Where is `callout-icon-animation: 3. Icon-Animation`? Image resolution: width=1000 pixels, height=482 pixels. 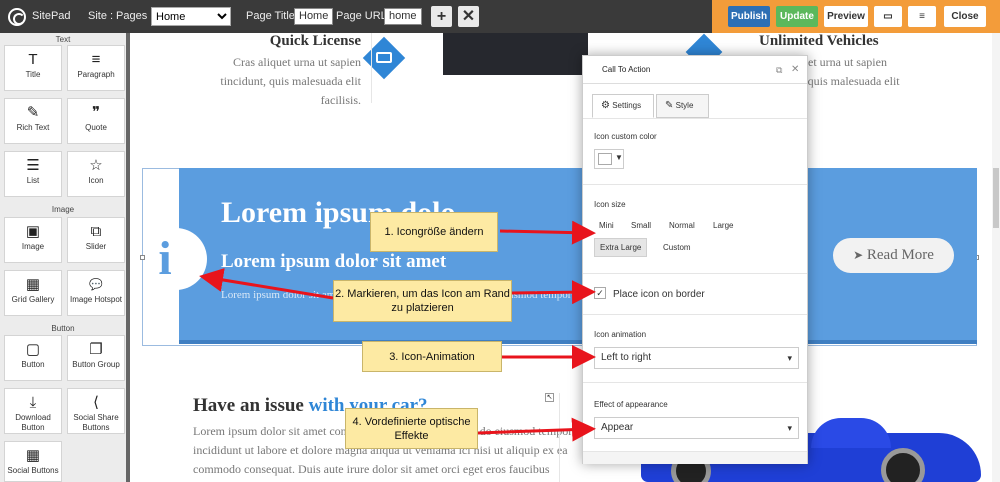
callout-icon-animation: 3. Icon-Animation is located at coordinates (432, 356).